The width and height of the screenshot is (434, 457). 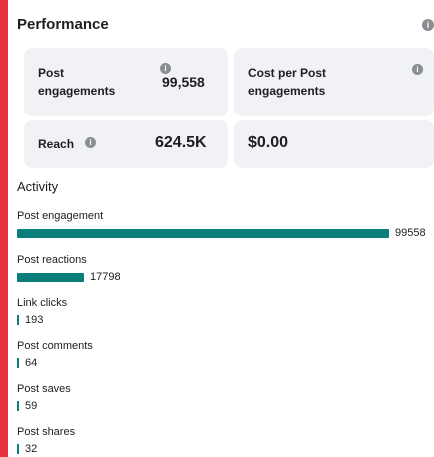 I want to click on metric-value: 59, so click(x=31, y=406).